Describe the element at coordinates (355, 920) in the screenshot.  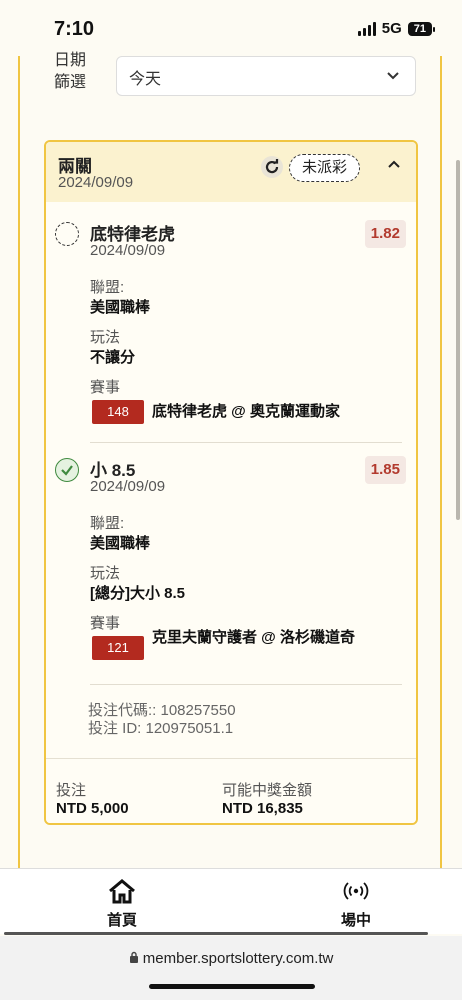
I see `tab-live-label: 場中` at that location.